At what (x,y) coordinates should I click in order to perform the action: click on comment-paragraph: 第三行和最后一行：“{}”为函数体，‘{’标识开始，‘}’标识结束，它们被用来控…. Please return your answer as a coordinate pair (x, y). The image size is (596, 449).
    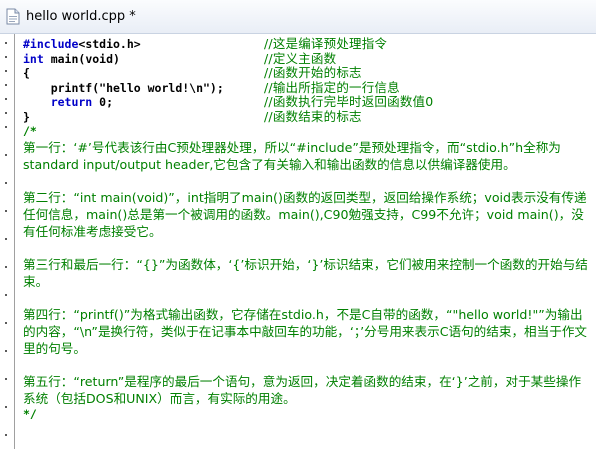
    Looking at the image, I should click on (305, 272).